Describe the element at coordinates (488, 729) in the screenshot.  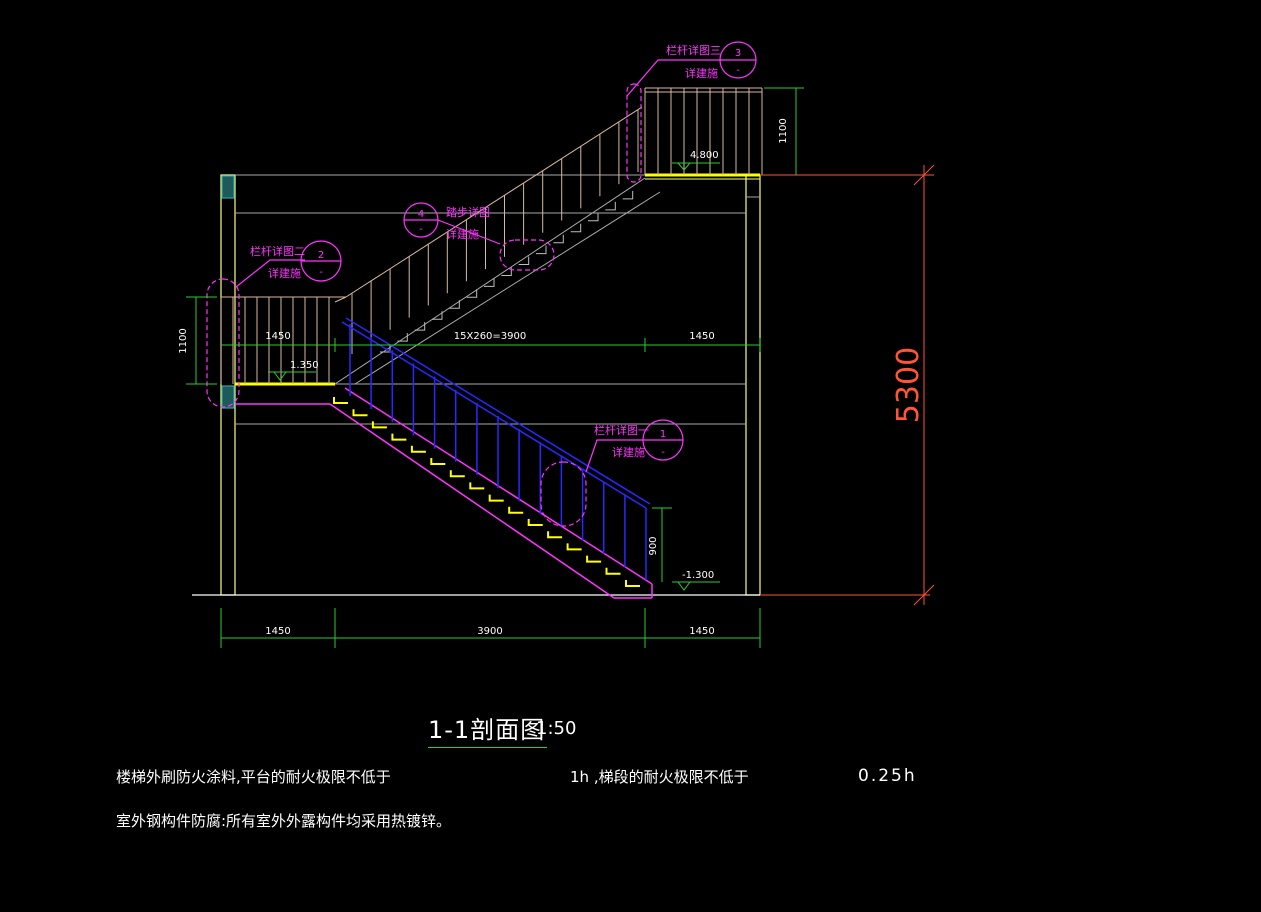
I see `section-title: 1-1剖面图` at that location.